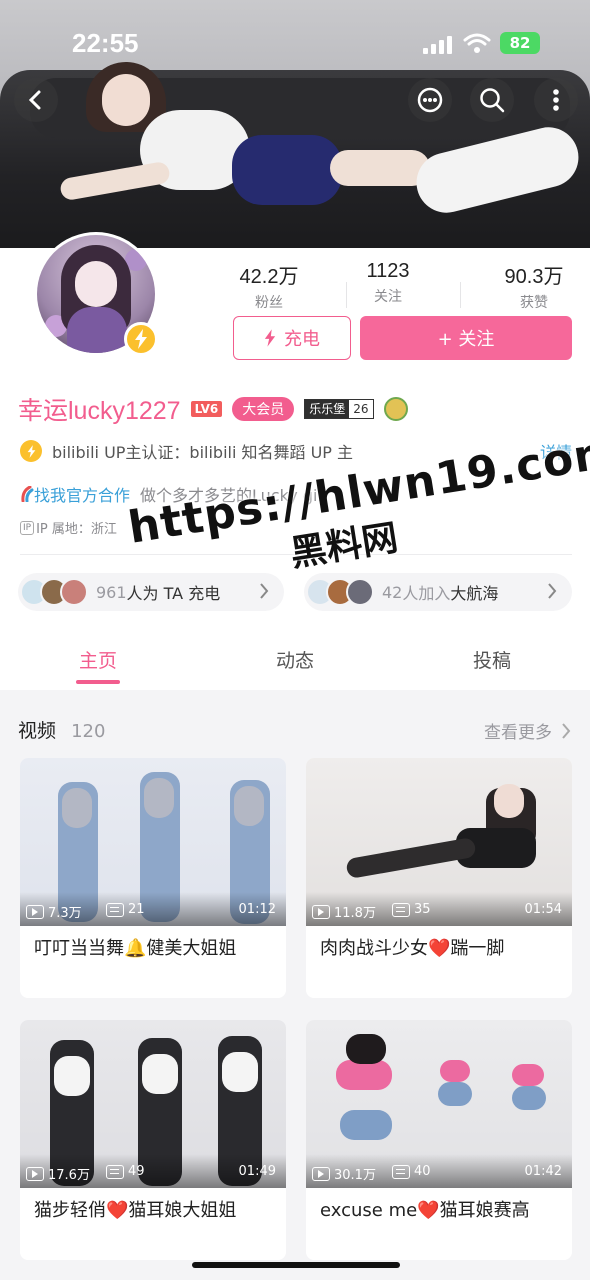 The width and height of the screenshot is (590, 1280). I want to click on bolt-icon, so click(270, 338).